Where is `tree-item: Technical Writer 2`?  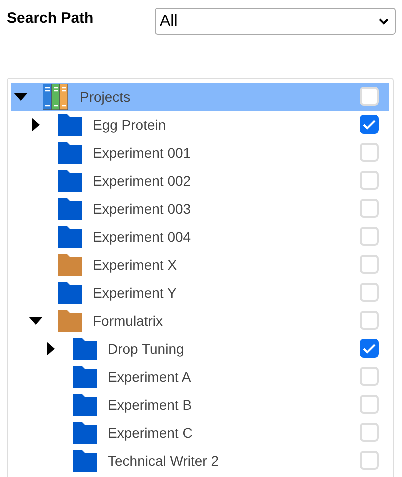
tree-item: Technical Writer 2 is located at coordinates (200, 461).